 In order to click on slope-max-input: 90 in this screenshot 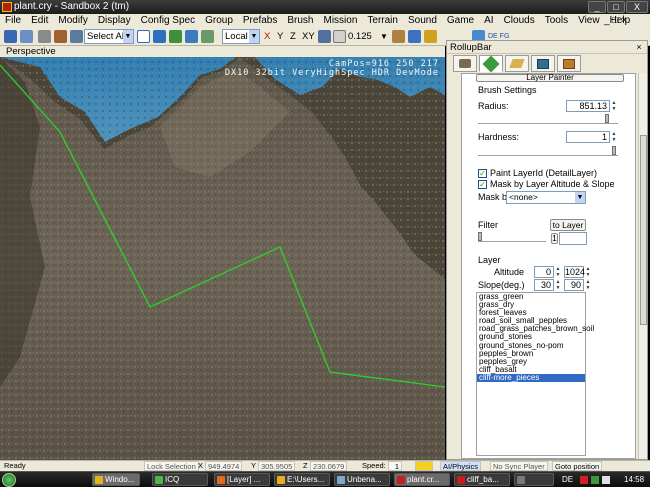, I will do `click(574, 285)`.